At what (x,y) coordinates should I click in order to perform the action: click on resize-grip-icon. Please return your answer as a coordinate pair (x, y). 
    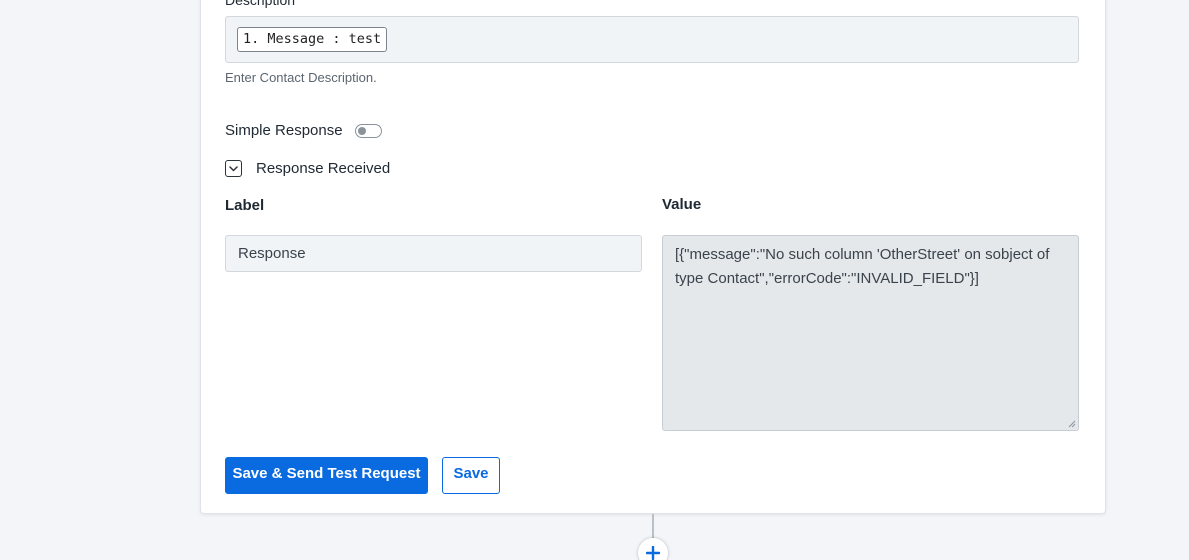
    Looking at the image, I should click on (1072, 424).